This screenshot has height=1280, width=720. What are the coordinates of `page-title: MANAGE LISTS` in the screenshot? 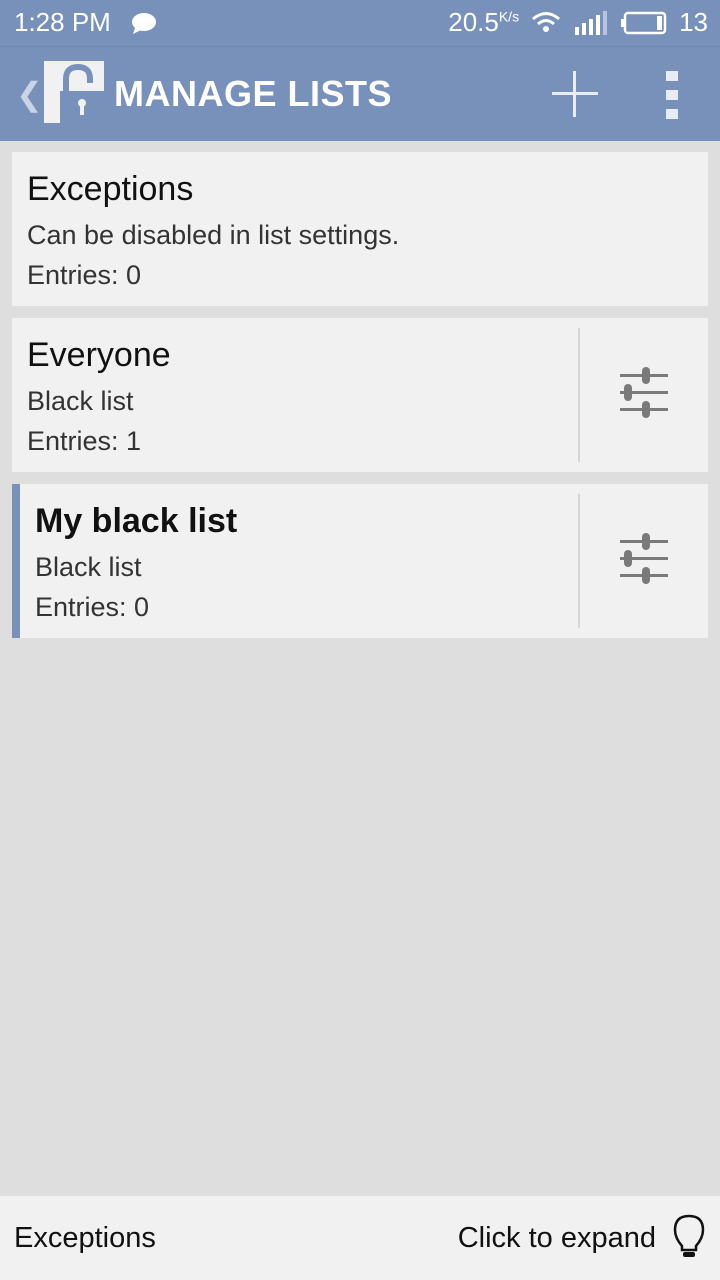 It's located at (253, 93).